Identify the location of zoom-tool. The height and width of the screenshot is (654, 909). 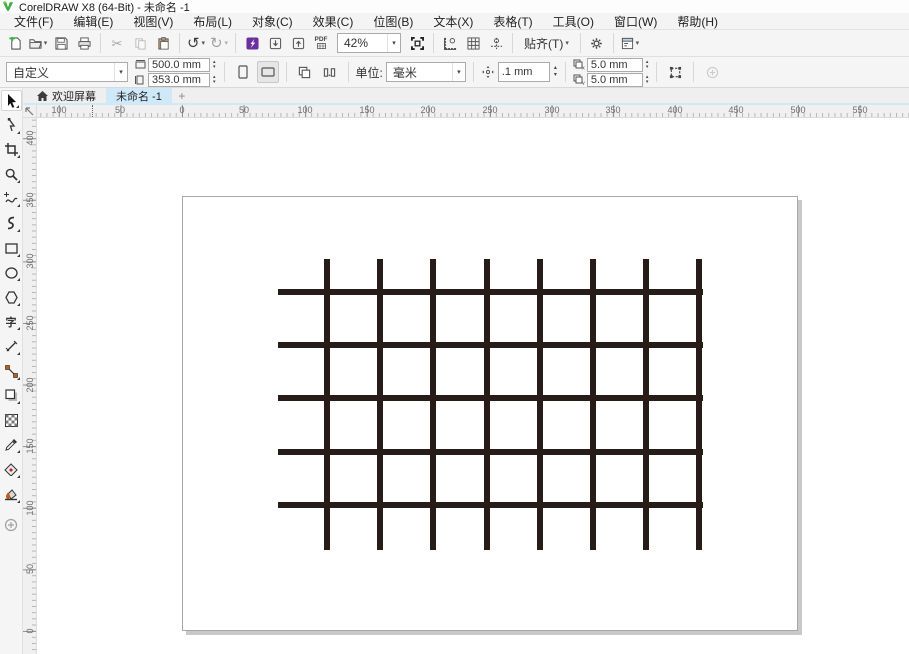
(11, 174).